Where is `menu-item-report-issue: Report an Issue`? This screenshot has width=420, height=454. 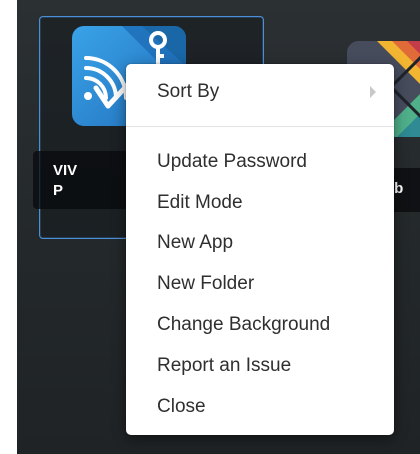
menu-item-report-issue: Report an Issue is located at coordinates (260, 366).